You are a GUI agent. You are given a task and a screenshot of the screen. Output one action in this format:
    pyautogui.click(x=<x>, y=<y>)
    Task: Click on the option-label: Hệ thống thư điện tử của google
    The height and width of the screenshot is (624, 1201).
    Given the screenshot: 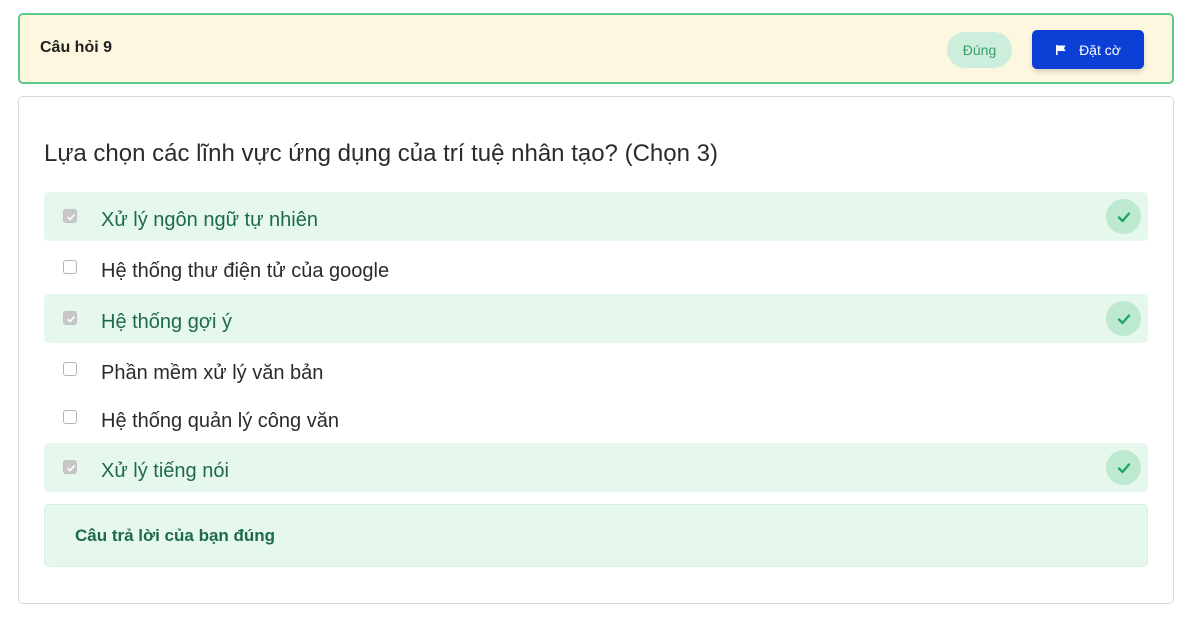 What is the action you would take?
    pyautogui.click(x=245, y=271)
    